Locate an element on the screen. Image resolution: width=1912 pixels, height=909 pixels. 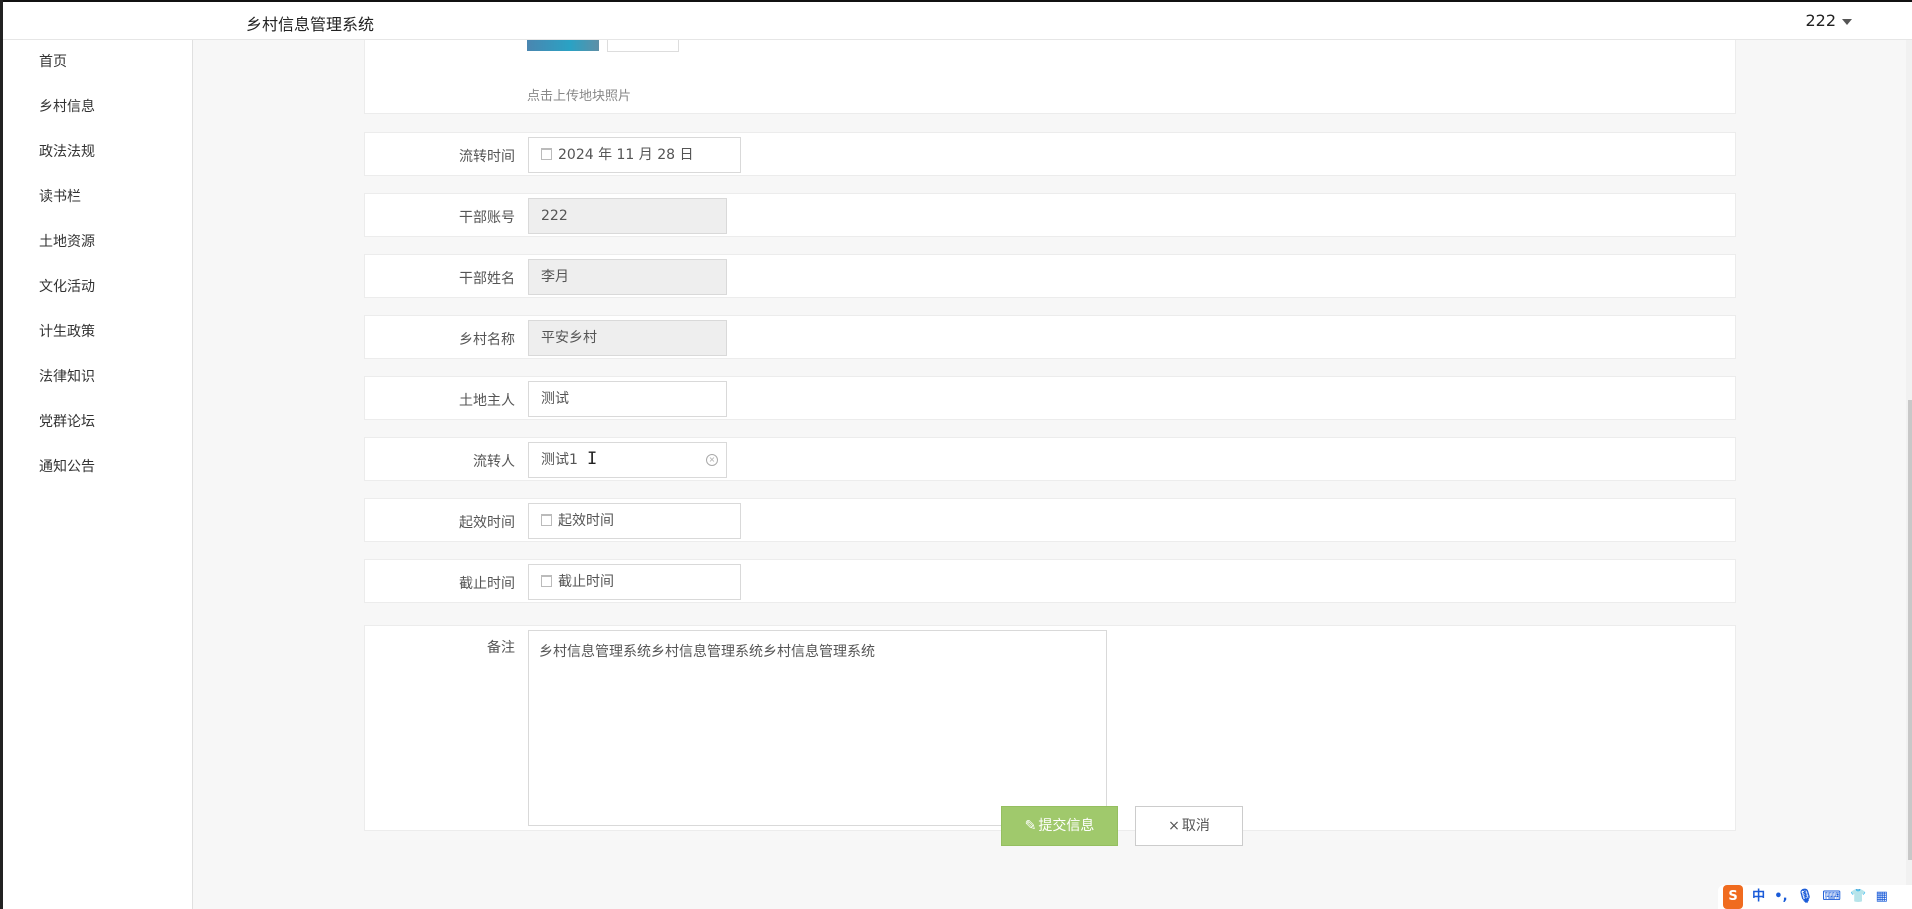
village-name-row: 乡村名称 平安乡村 is located at coordinates (1050, 337).